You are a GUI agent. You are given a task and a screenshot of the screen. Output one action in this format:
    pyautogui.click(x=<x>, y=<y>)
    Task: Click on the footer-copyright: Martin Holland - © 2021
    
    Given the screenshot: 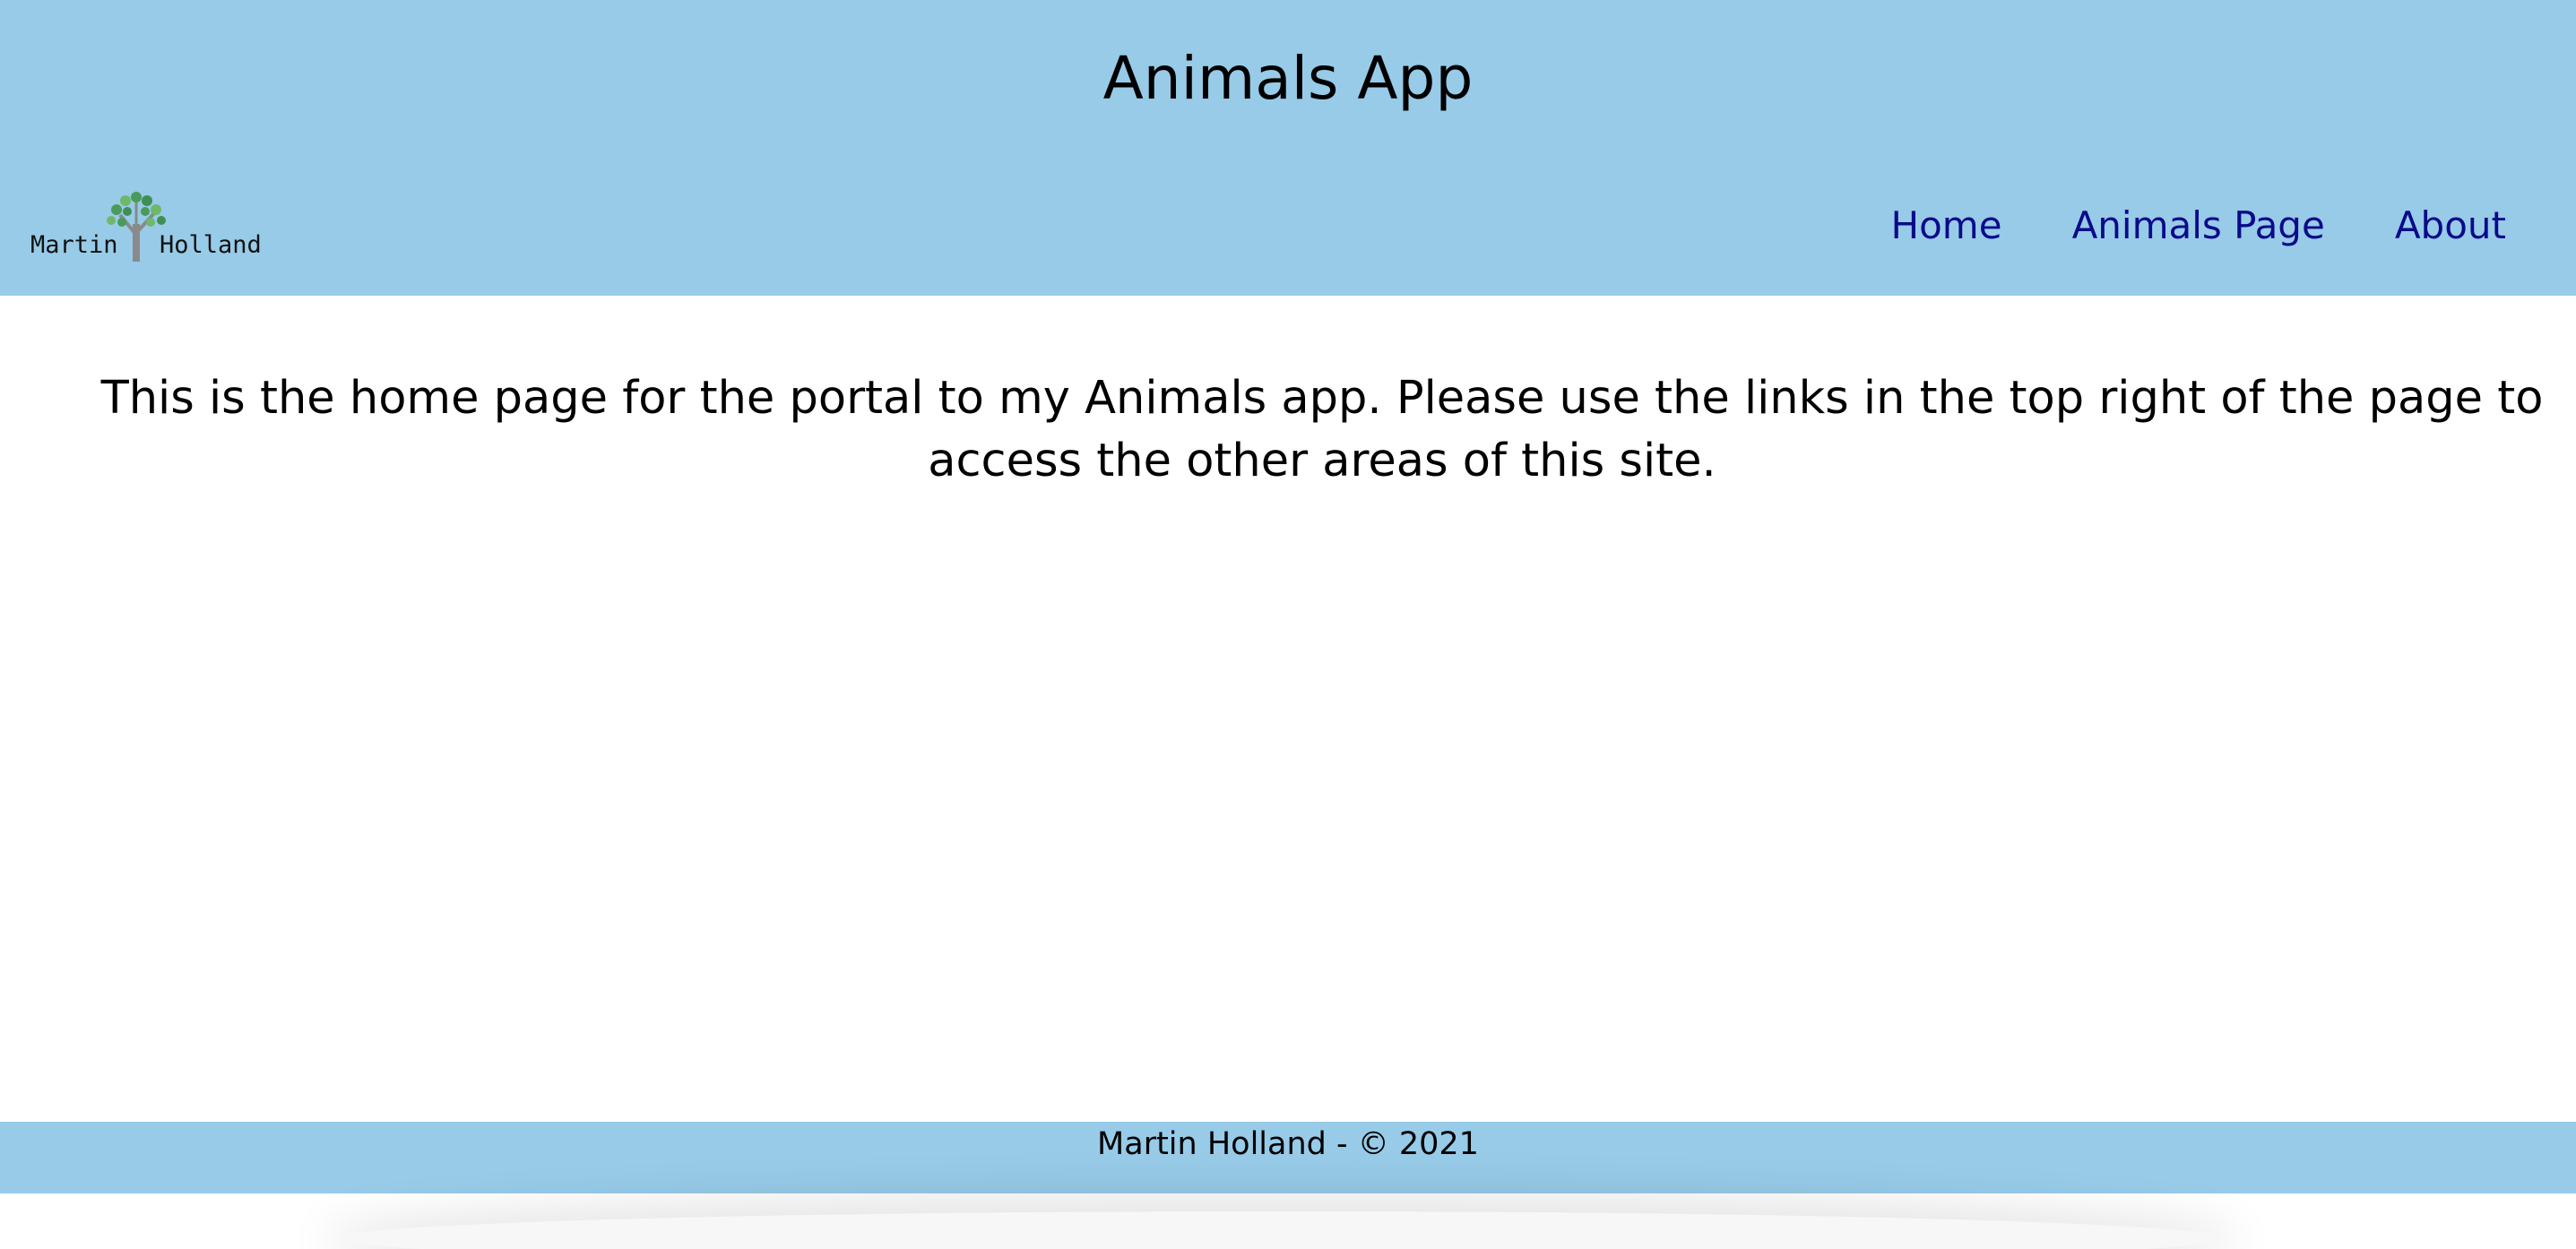 What is the action you would take?
    pyautogui.click(x=1288, y=1144)
    